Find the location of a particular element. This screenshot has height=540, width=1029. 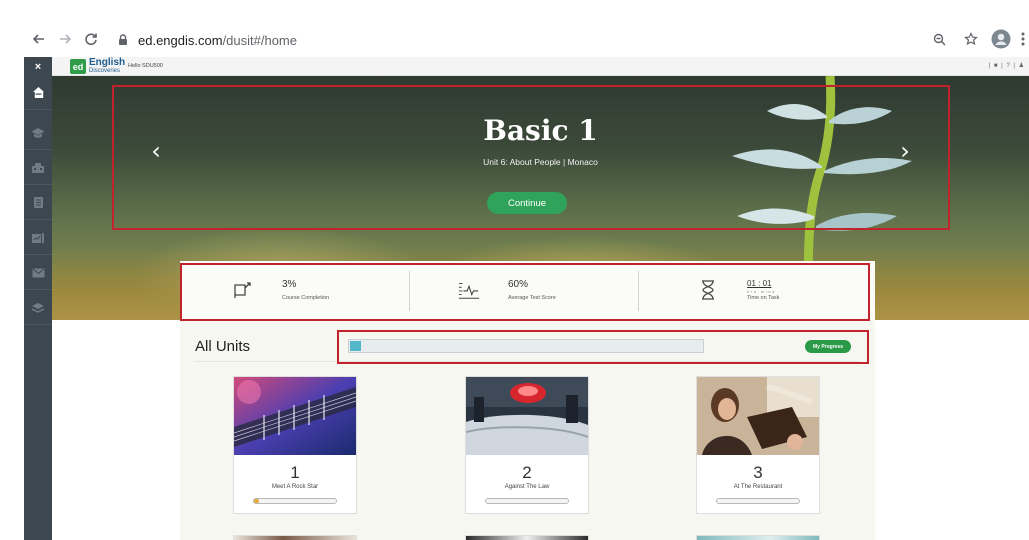

unit-card: 1 Meet A Rock Star is located at coordinates (295, 445).